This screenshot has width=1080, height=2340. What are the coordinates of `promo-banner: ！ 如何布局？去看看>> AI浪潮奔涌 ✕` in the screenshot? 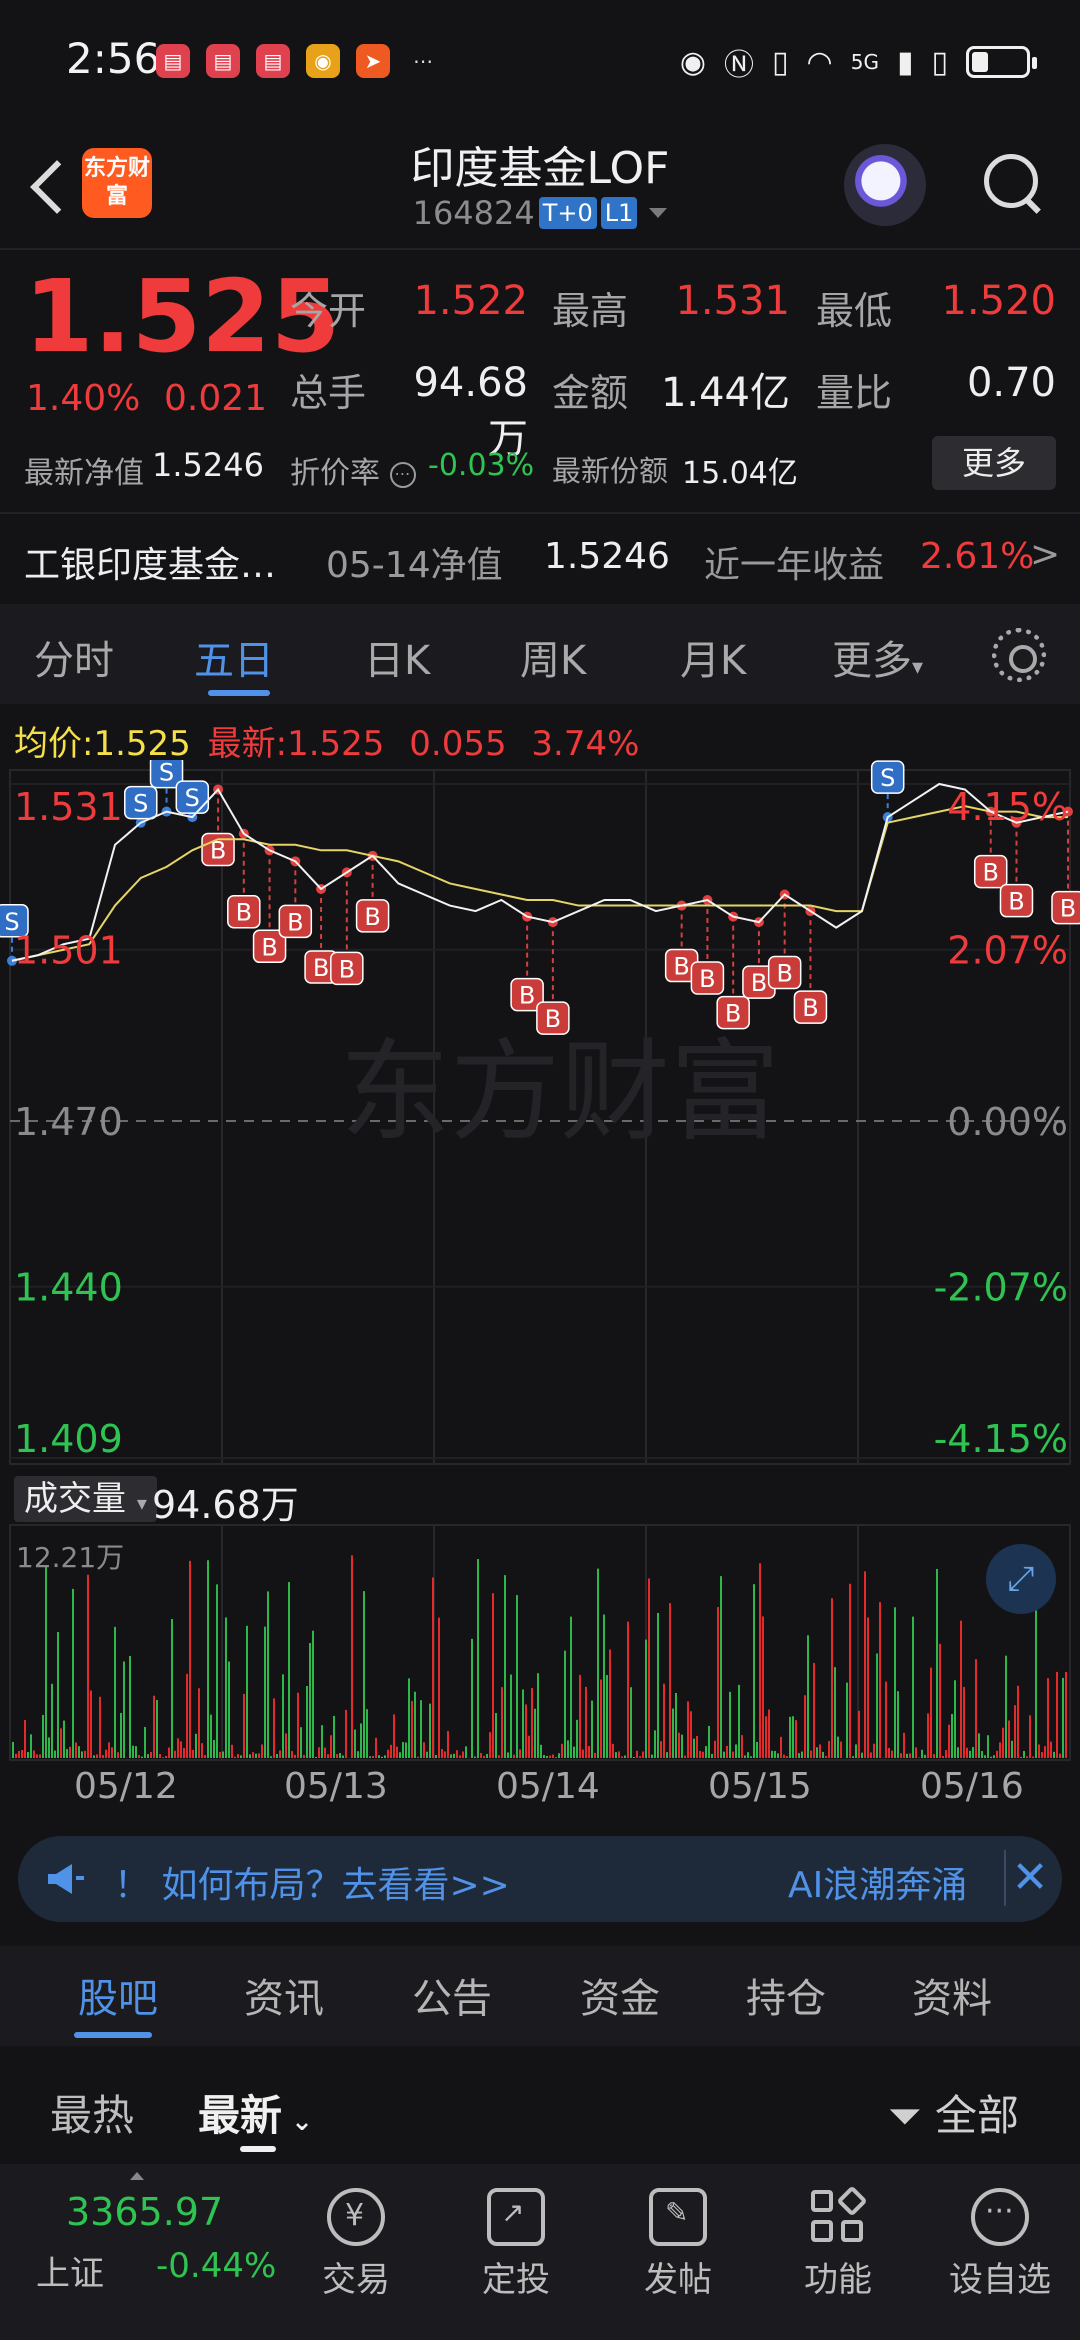 It's located at (540, 1879).